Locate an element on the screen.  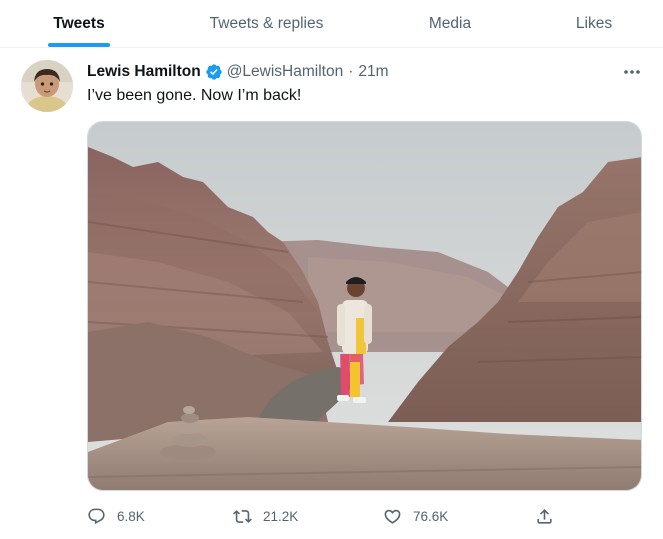
retweet-count: 21.2K is located at coordinates (281, 516).